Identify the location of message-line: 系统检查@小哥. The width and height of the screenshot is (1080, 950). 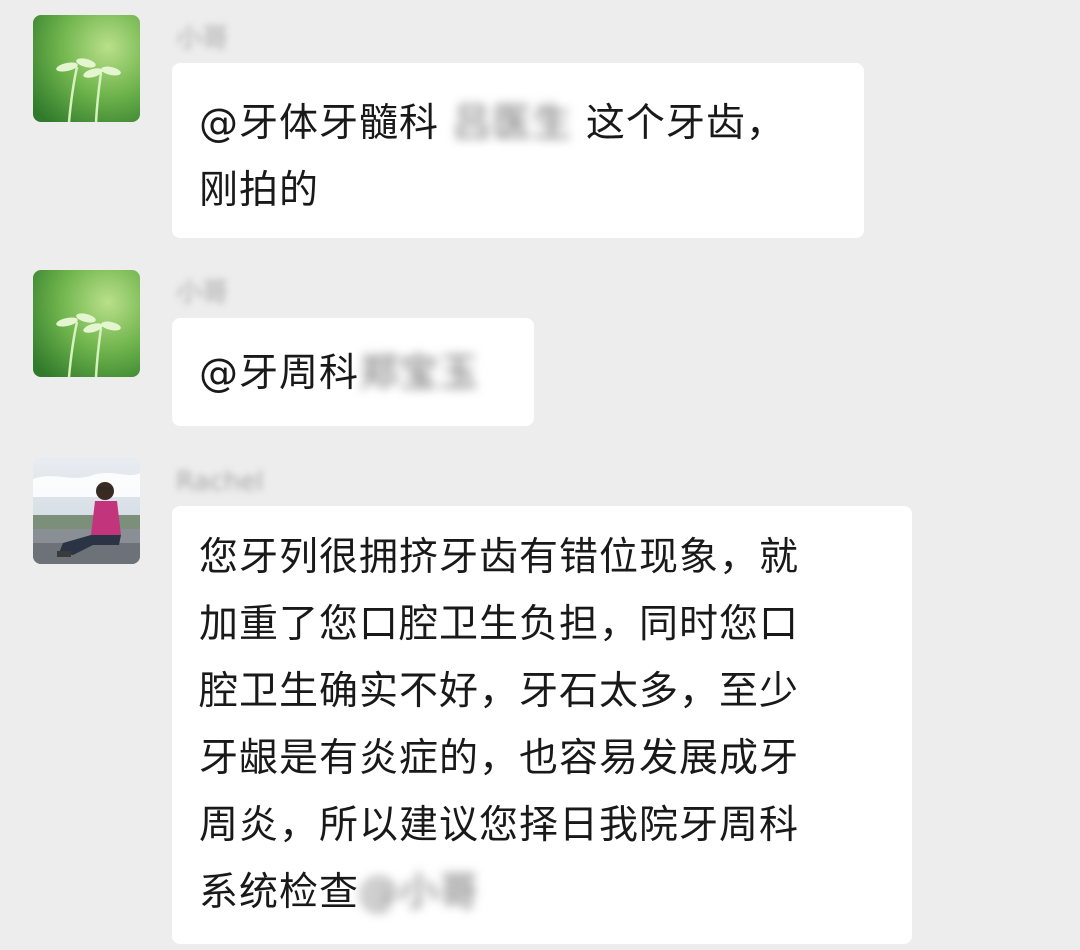
(555, 892).